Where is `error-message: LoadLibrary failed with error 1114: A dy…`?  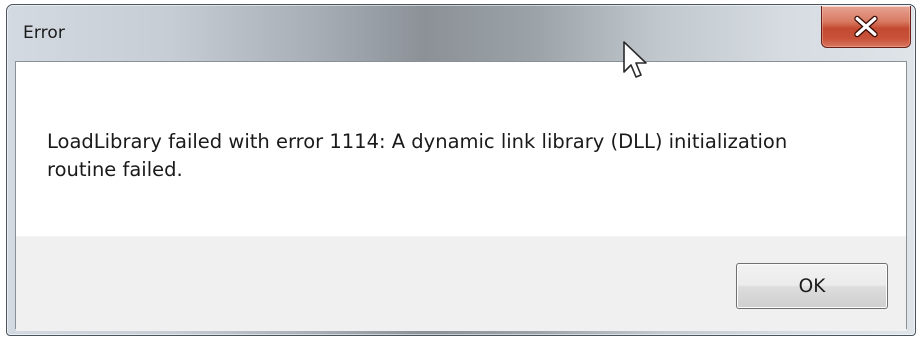 error-message: LoadLibrary failed with error 1114: A dy… is located at coordinates (417, 155).